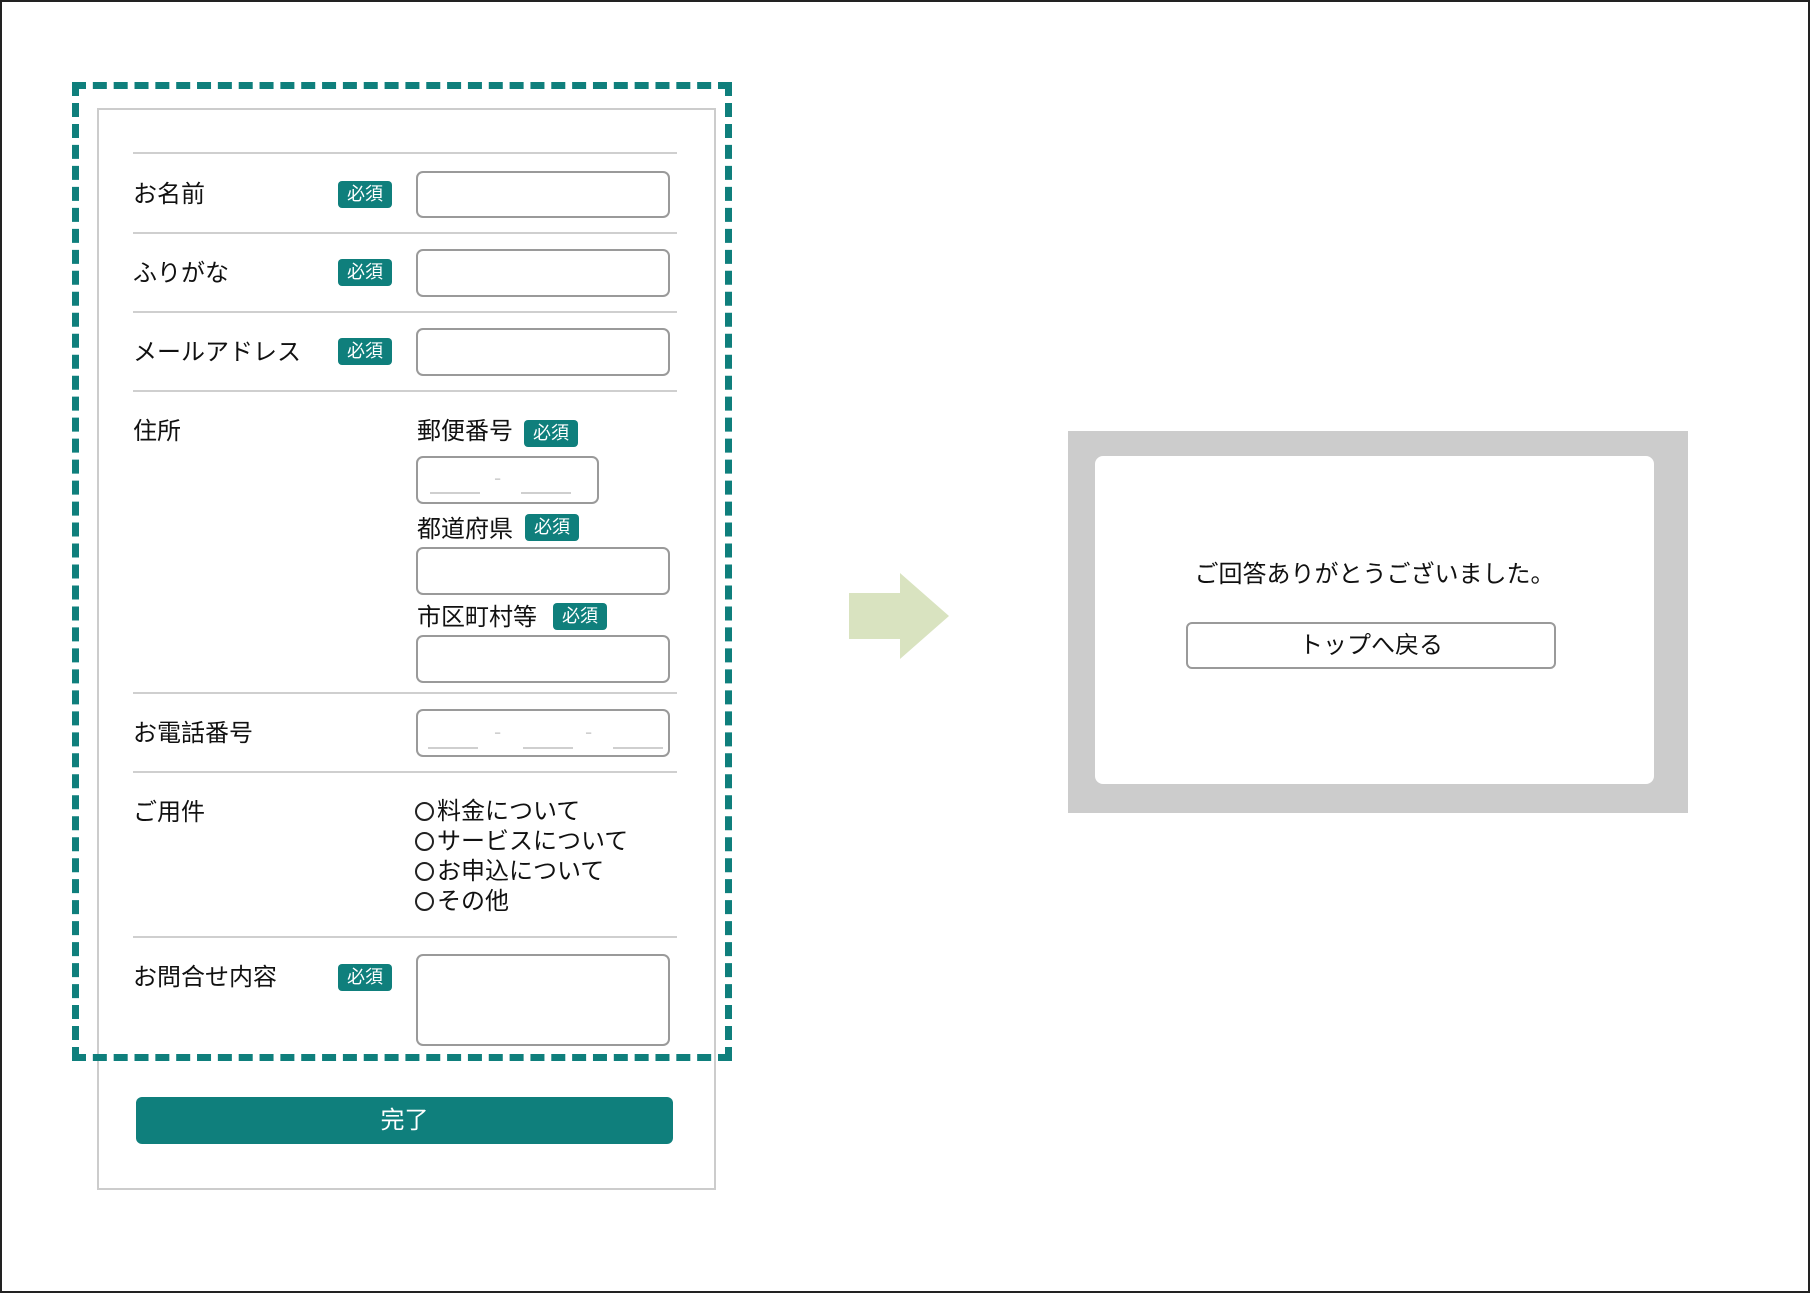  What do you see at coordinates (169, 812) in the screenshot?
I see `inquiry-type-label: ご用件` at bounding box center [169, 812].